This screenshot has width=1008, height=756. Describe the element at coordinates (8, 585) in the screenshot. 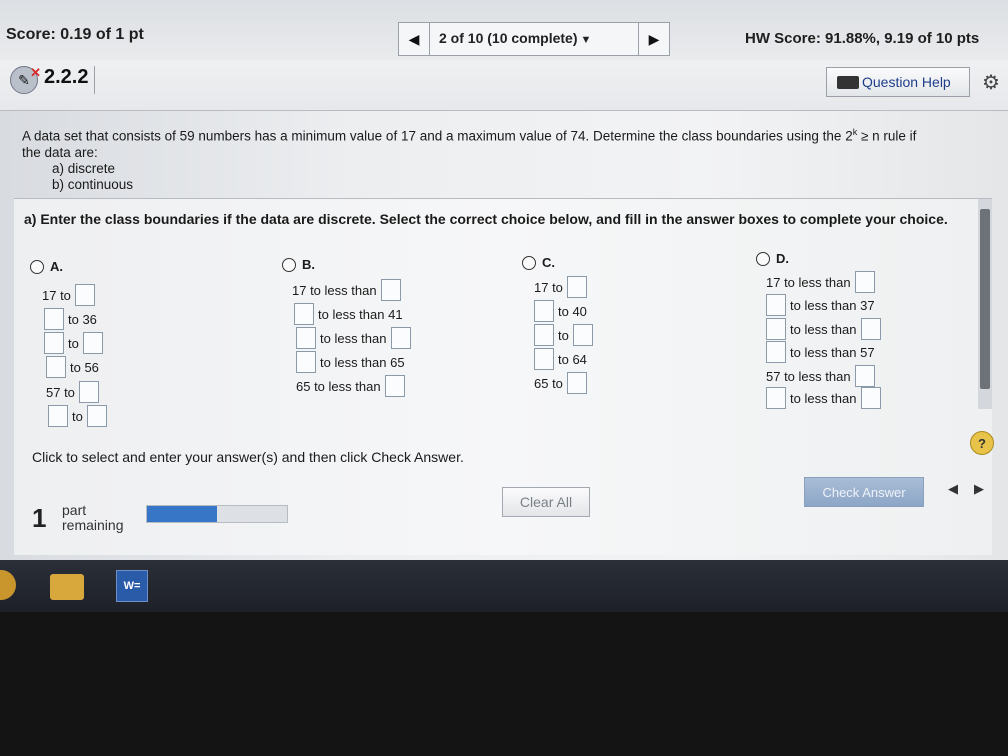

I see `start-button-icon` at that location.